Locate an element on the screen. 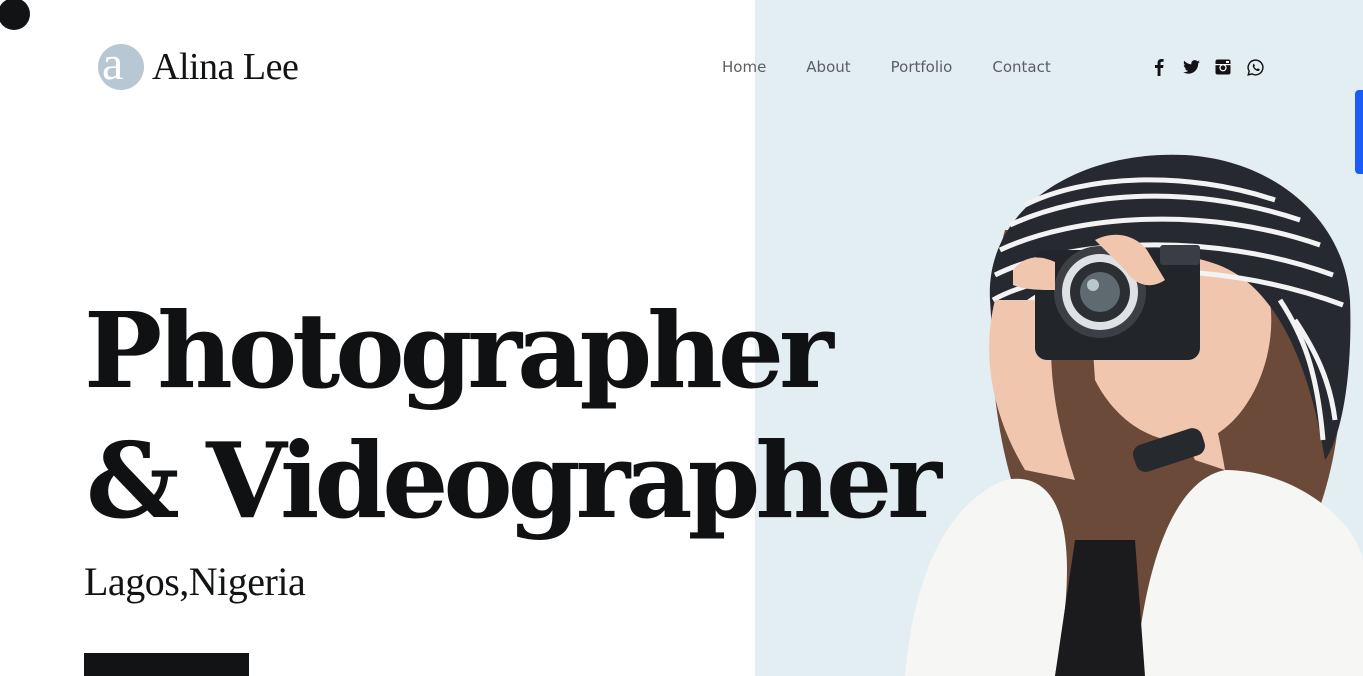  brand-name: Alina Lee is located at coordinates (225, 67).